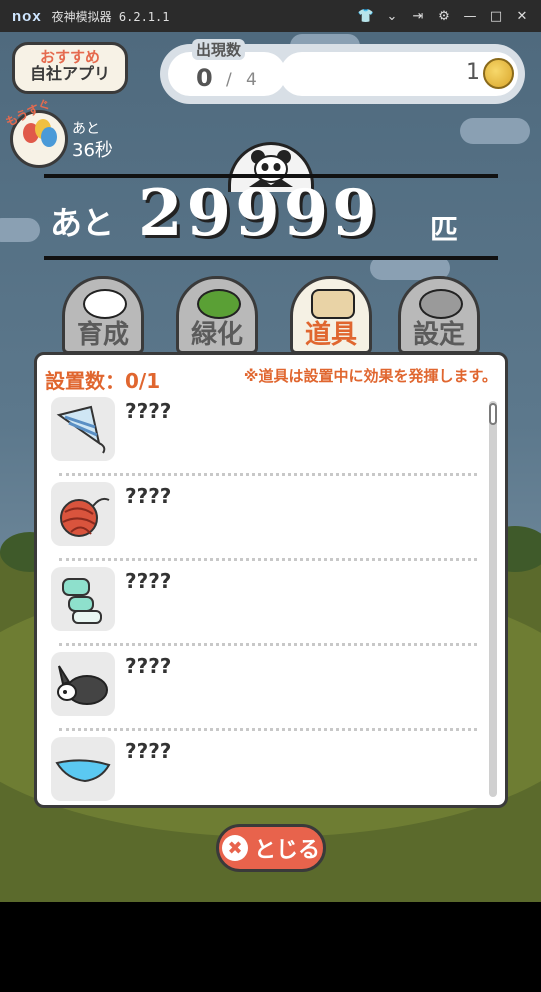 The image size is (541, 992). What do you see at coordinates (399, 74) in the screenshot?
I see `coin-bar: 1` at bounding box center [399, 74].